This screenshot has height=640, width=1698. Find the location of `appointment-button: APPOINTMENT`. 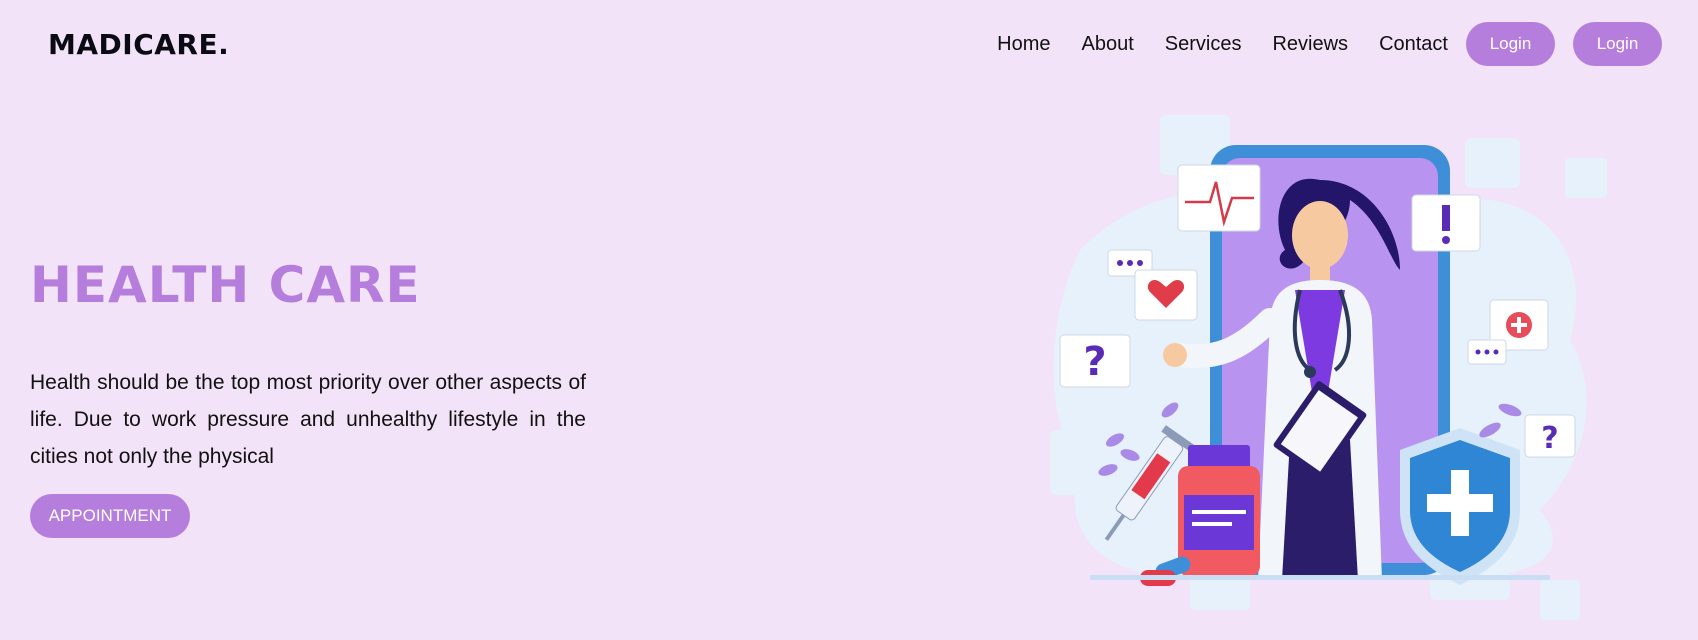

appointment-button: APPOINTMENT is located at coordinates (110, 516).